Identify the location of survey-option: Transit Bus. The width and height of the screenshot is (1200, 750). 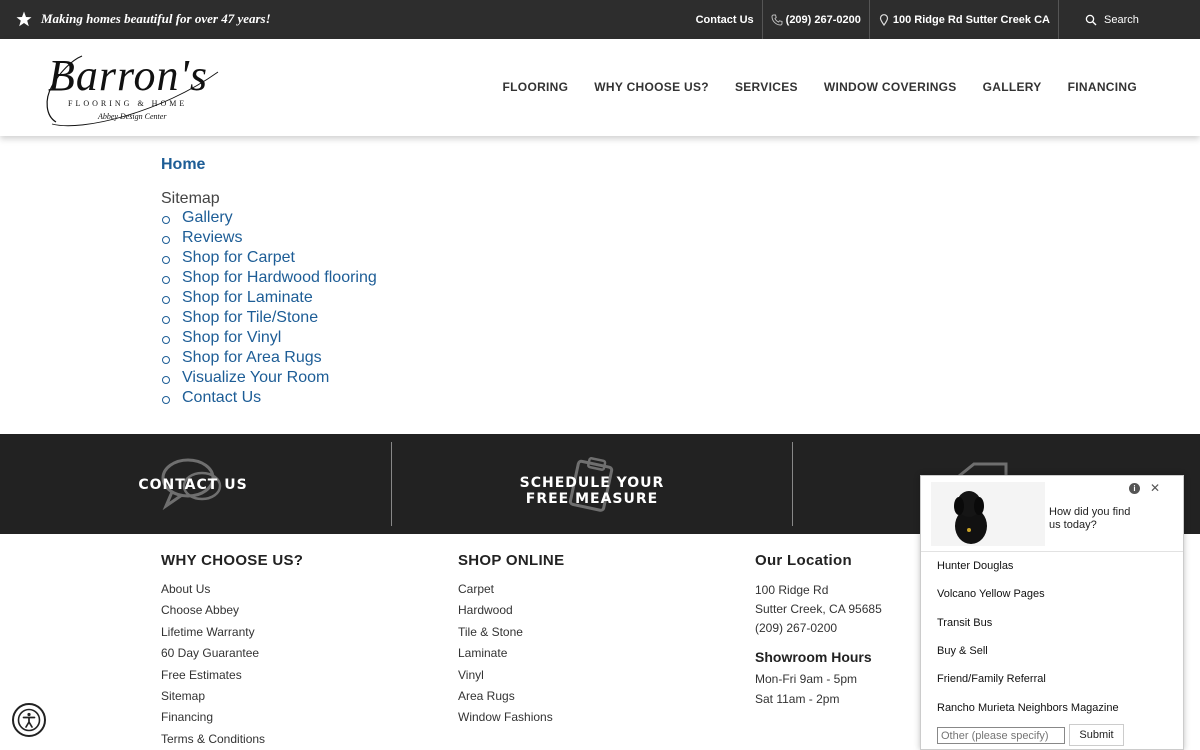
(964, 623).